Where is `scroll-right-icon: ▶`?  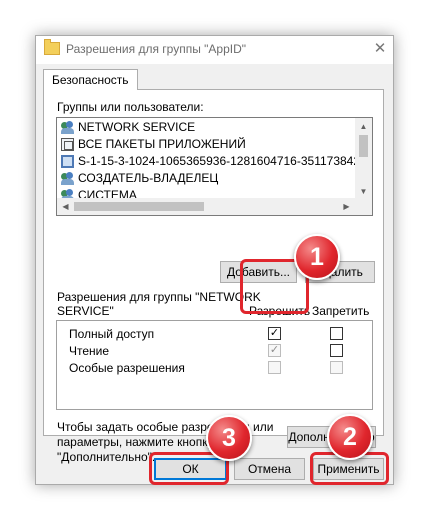 scroll-right-icon: ▶ is located at coordinates (346, 206).